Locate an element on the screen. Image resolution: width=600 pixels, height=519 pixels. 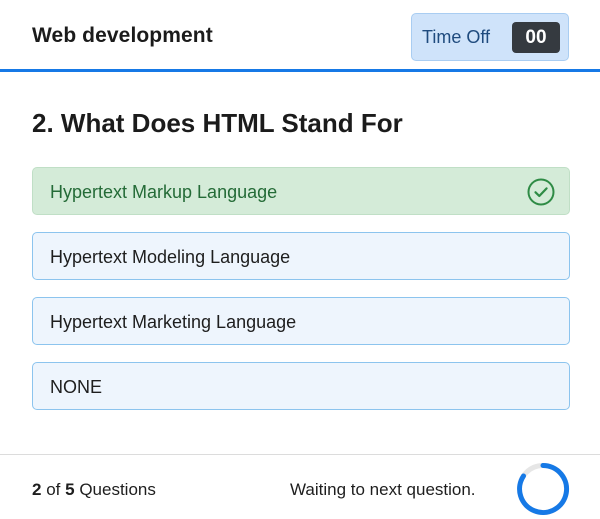
timer-box: Time Off 00 is located at coordinates (490, 37).